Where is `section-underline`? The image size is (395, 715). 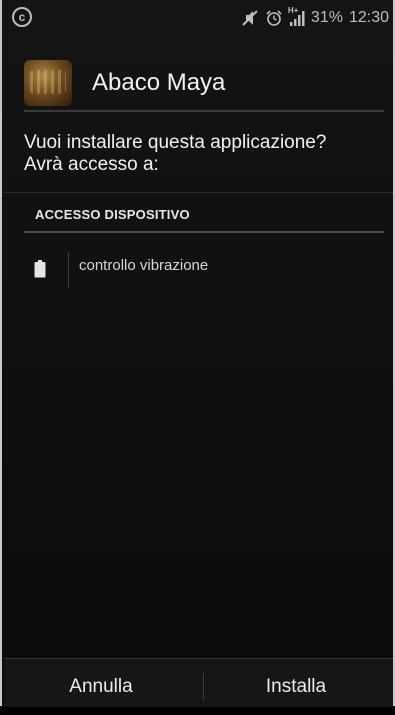
section-underline is located at coordinates (204, 232).